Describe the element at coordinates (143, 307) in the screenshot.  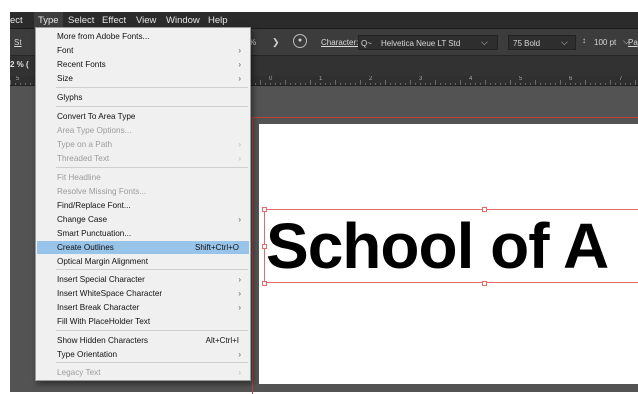
I see `menu-item-insert-break-character: Insert Break Character ›` at that location.